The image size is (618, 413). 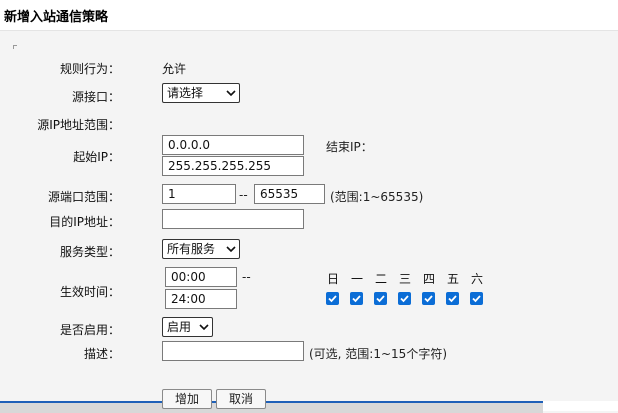 What do you see at coordinates (95, 97) in the screenshot?
I see `src-iface-label: 源接口：` at bounding box center [95, 97].